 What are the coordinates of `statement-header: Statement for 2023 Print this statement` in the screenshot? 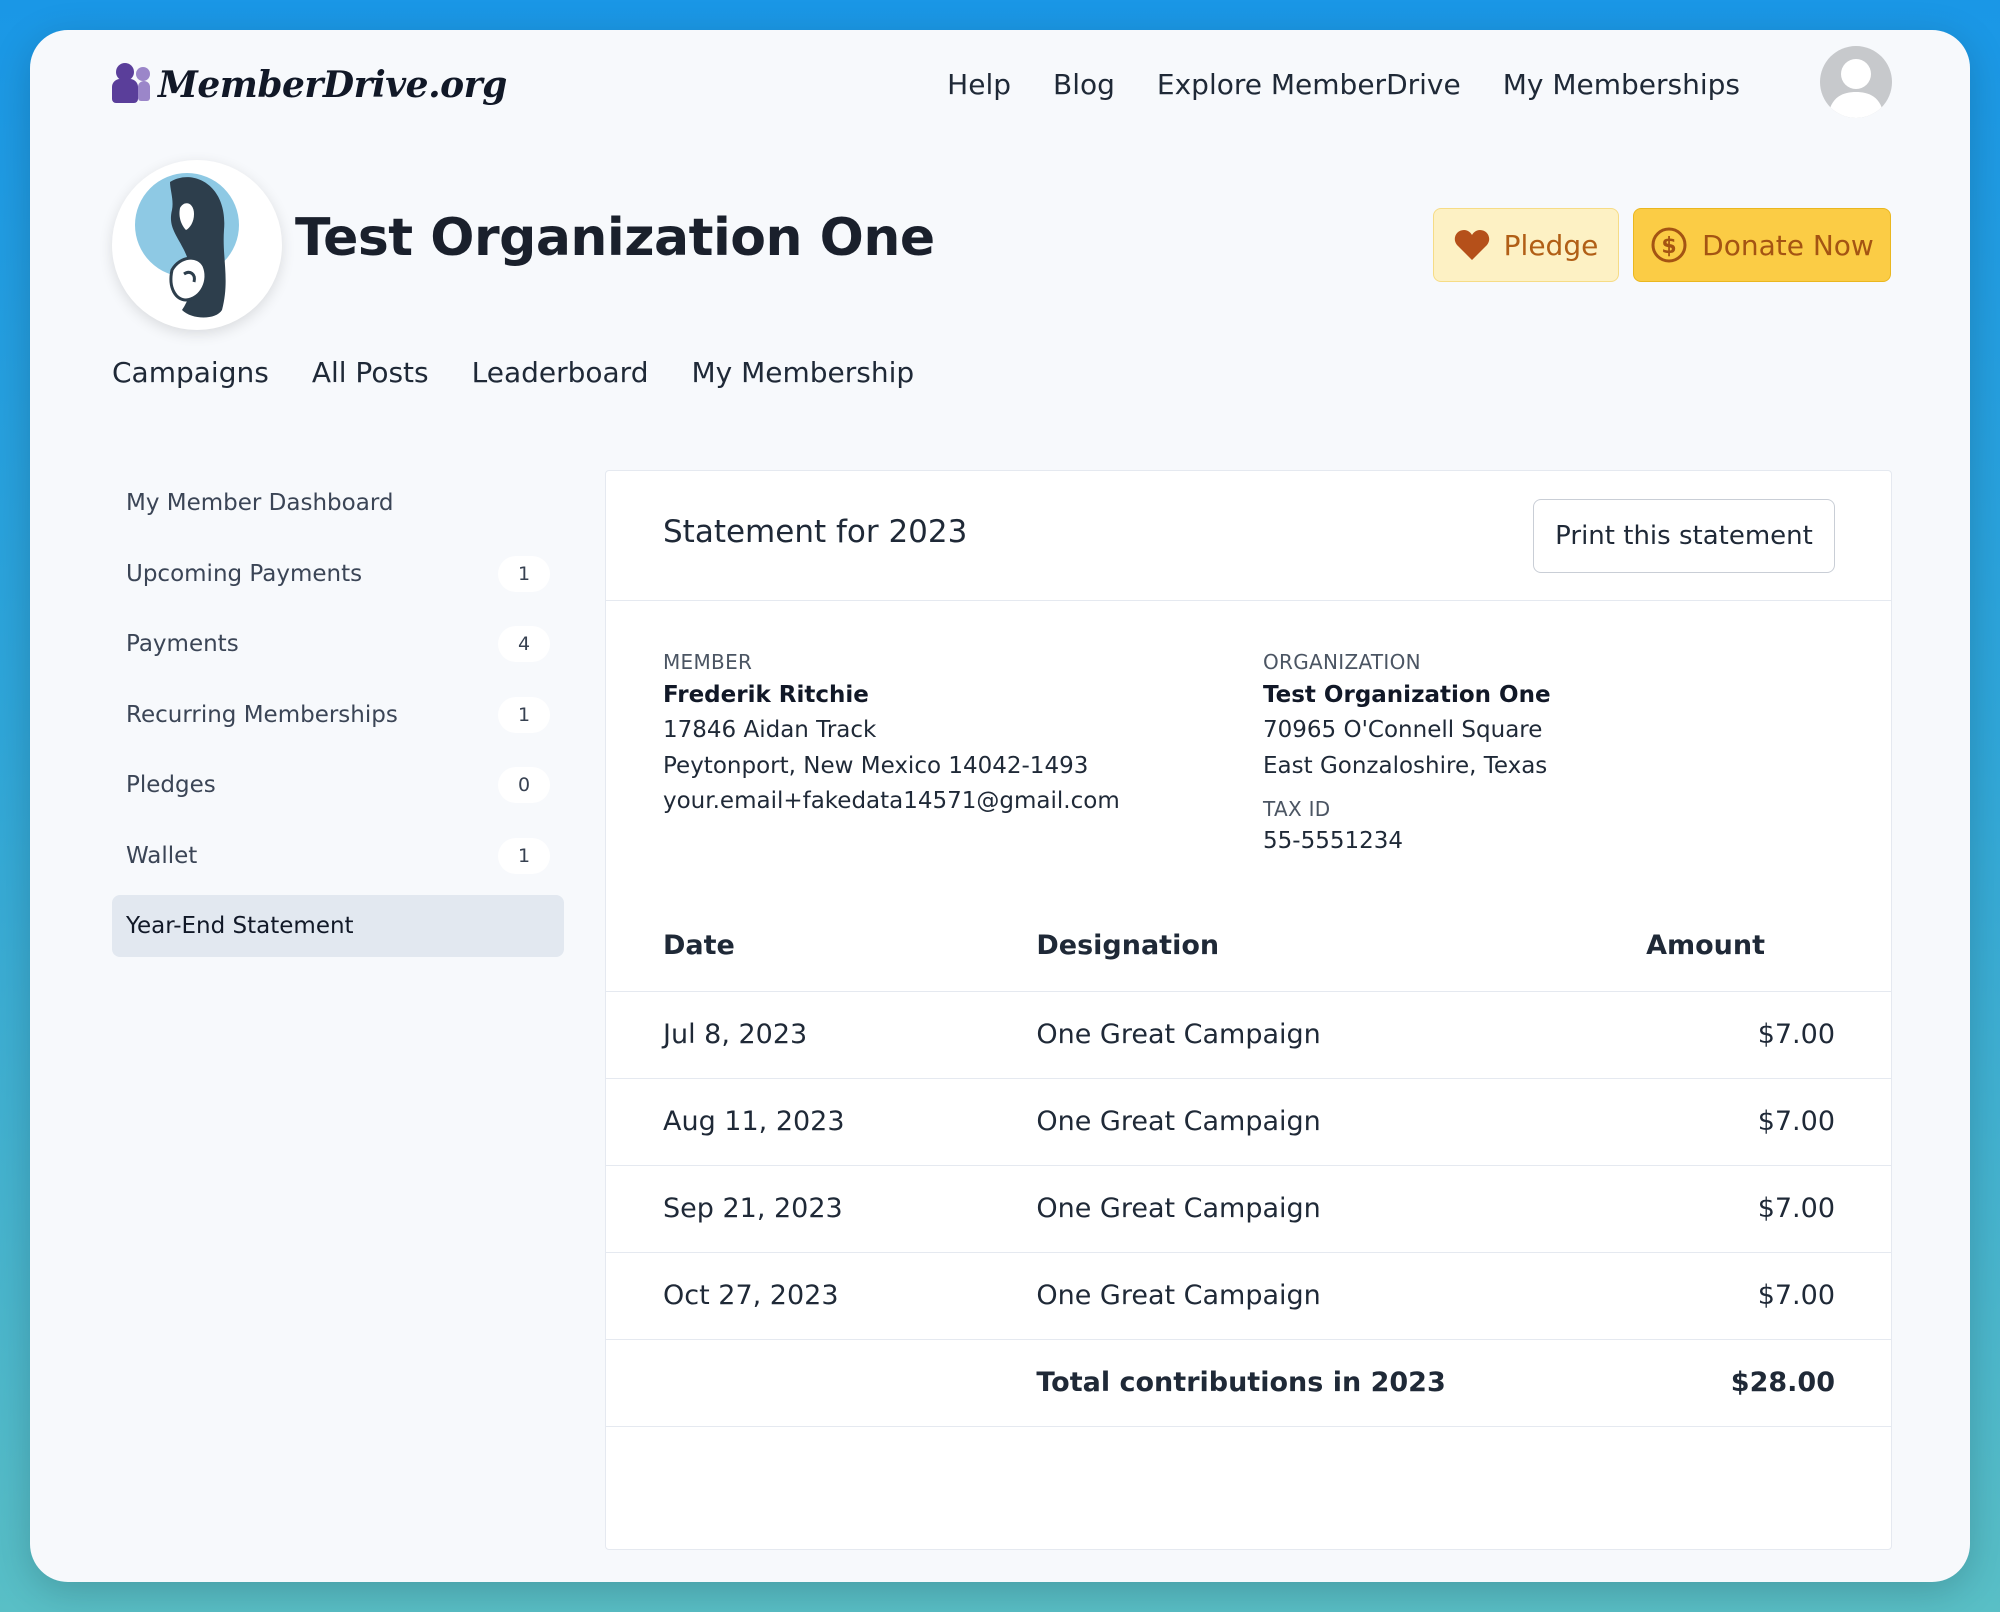 It's located at (1248, 536).